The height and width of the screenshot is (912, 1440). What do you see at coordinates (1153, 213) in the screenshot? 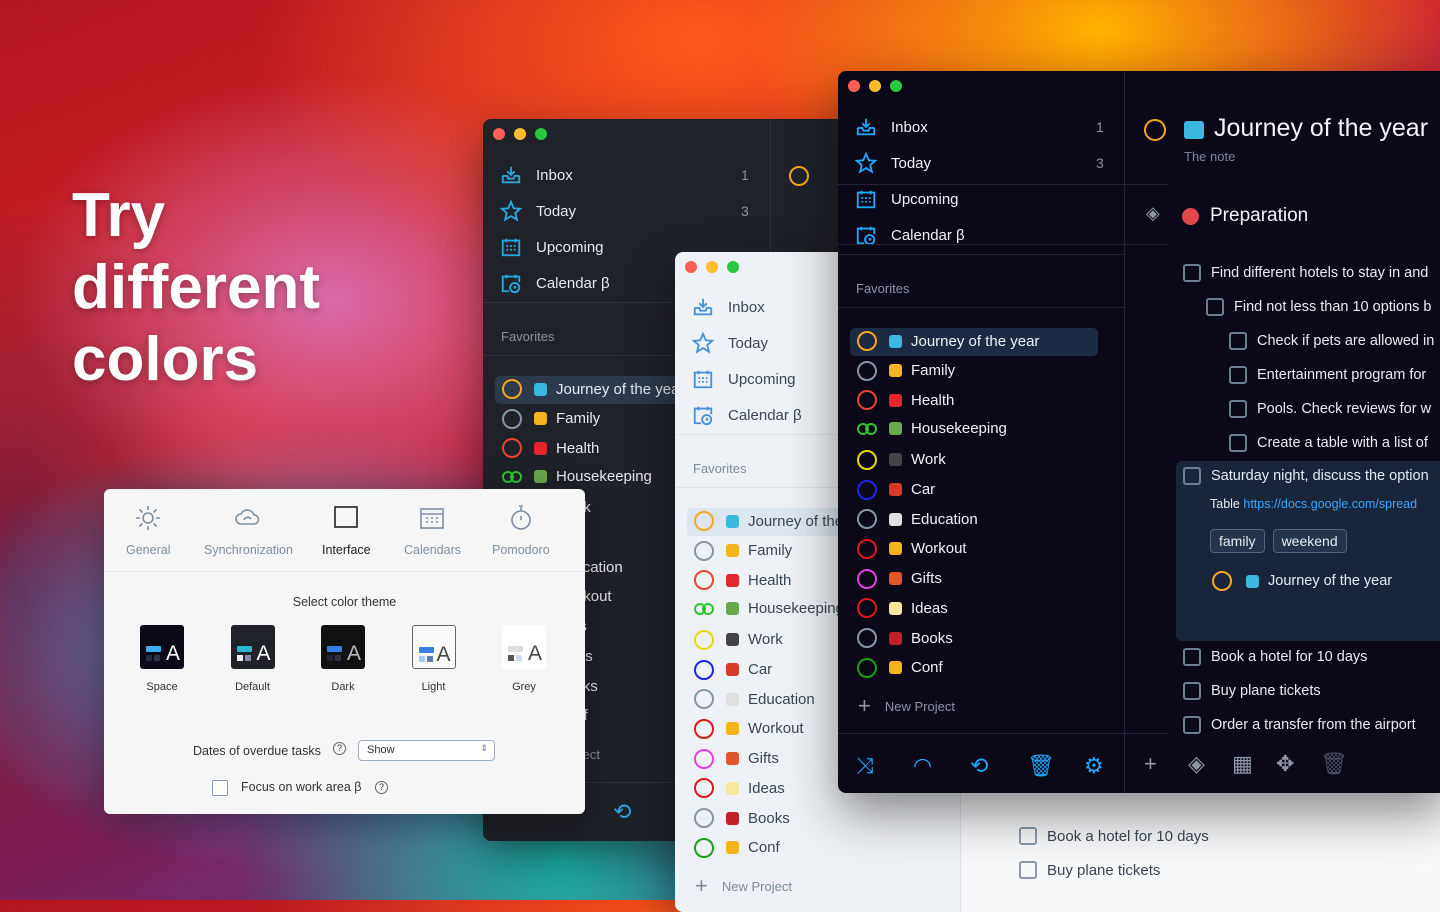
I see `heading-toggle-icon: ◈` at bounding box center [1153, 213].